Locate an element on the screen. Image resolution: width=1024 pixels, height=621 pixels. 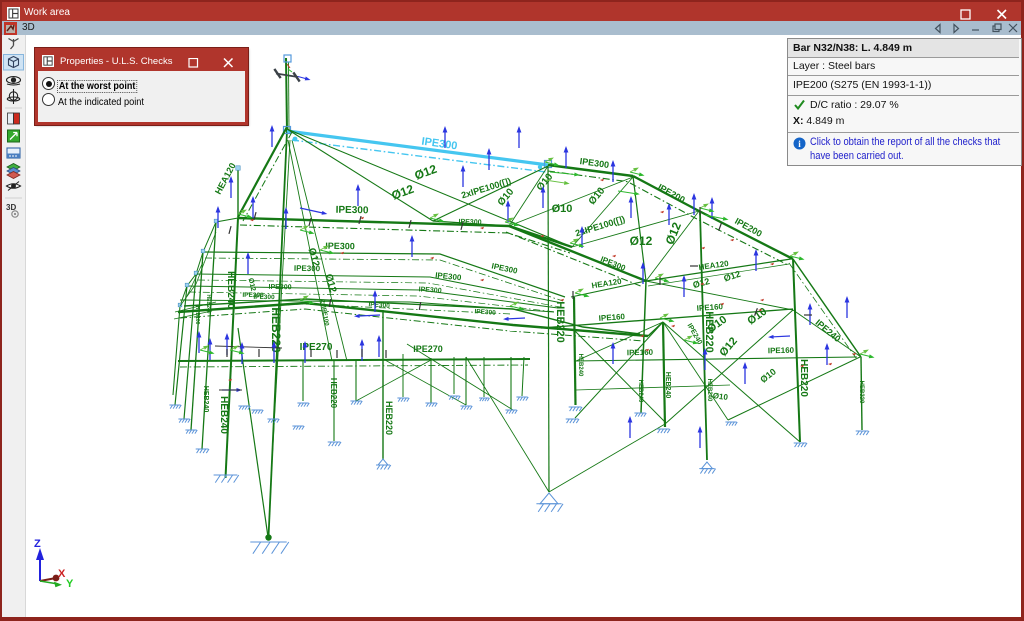
svg-text: Y is located at coordinates (70, 584).